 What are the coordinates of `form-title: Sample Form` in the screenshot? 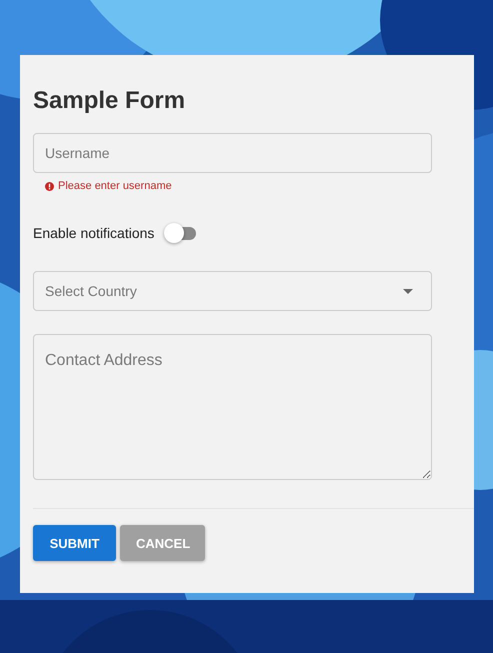 It's located at (109, 101).